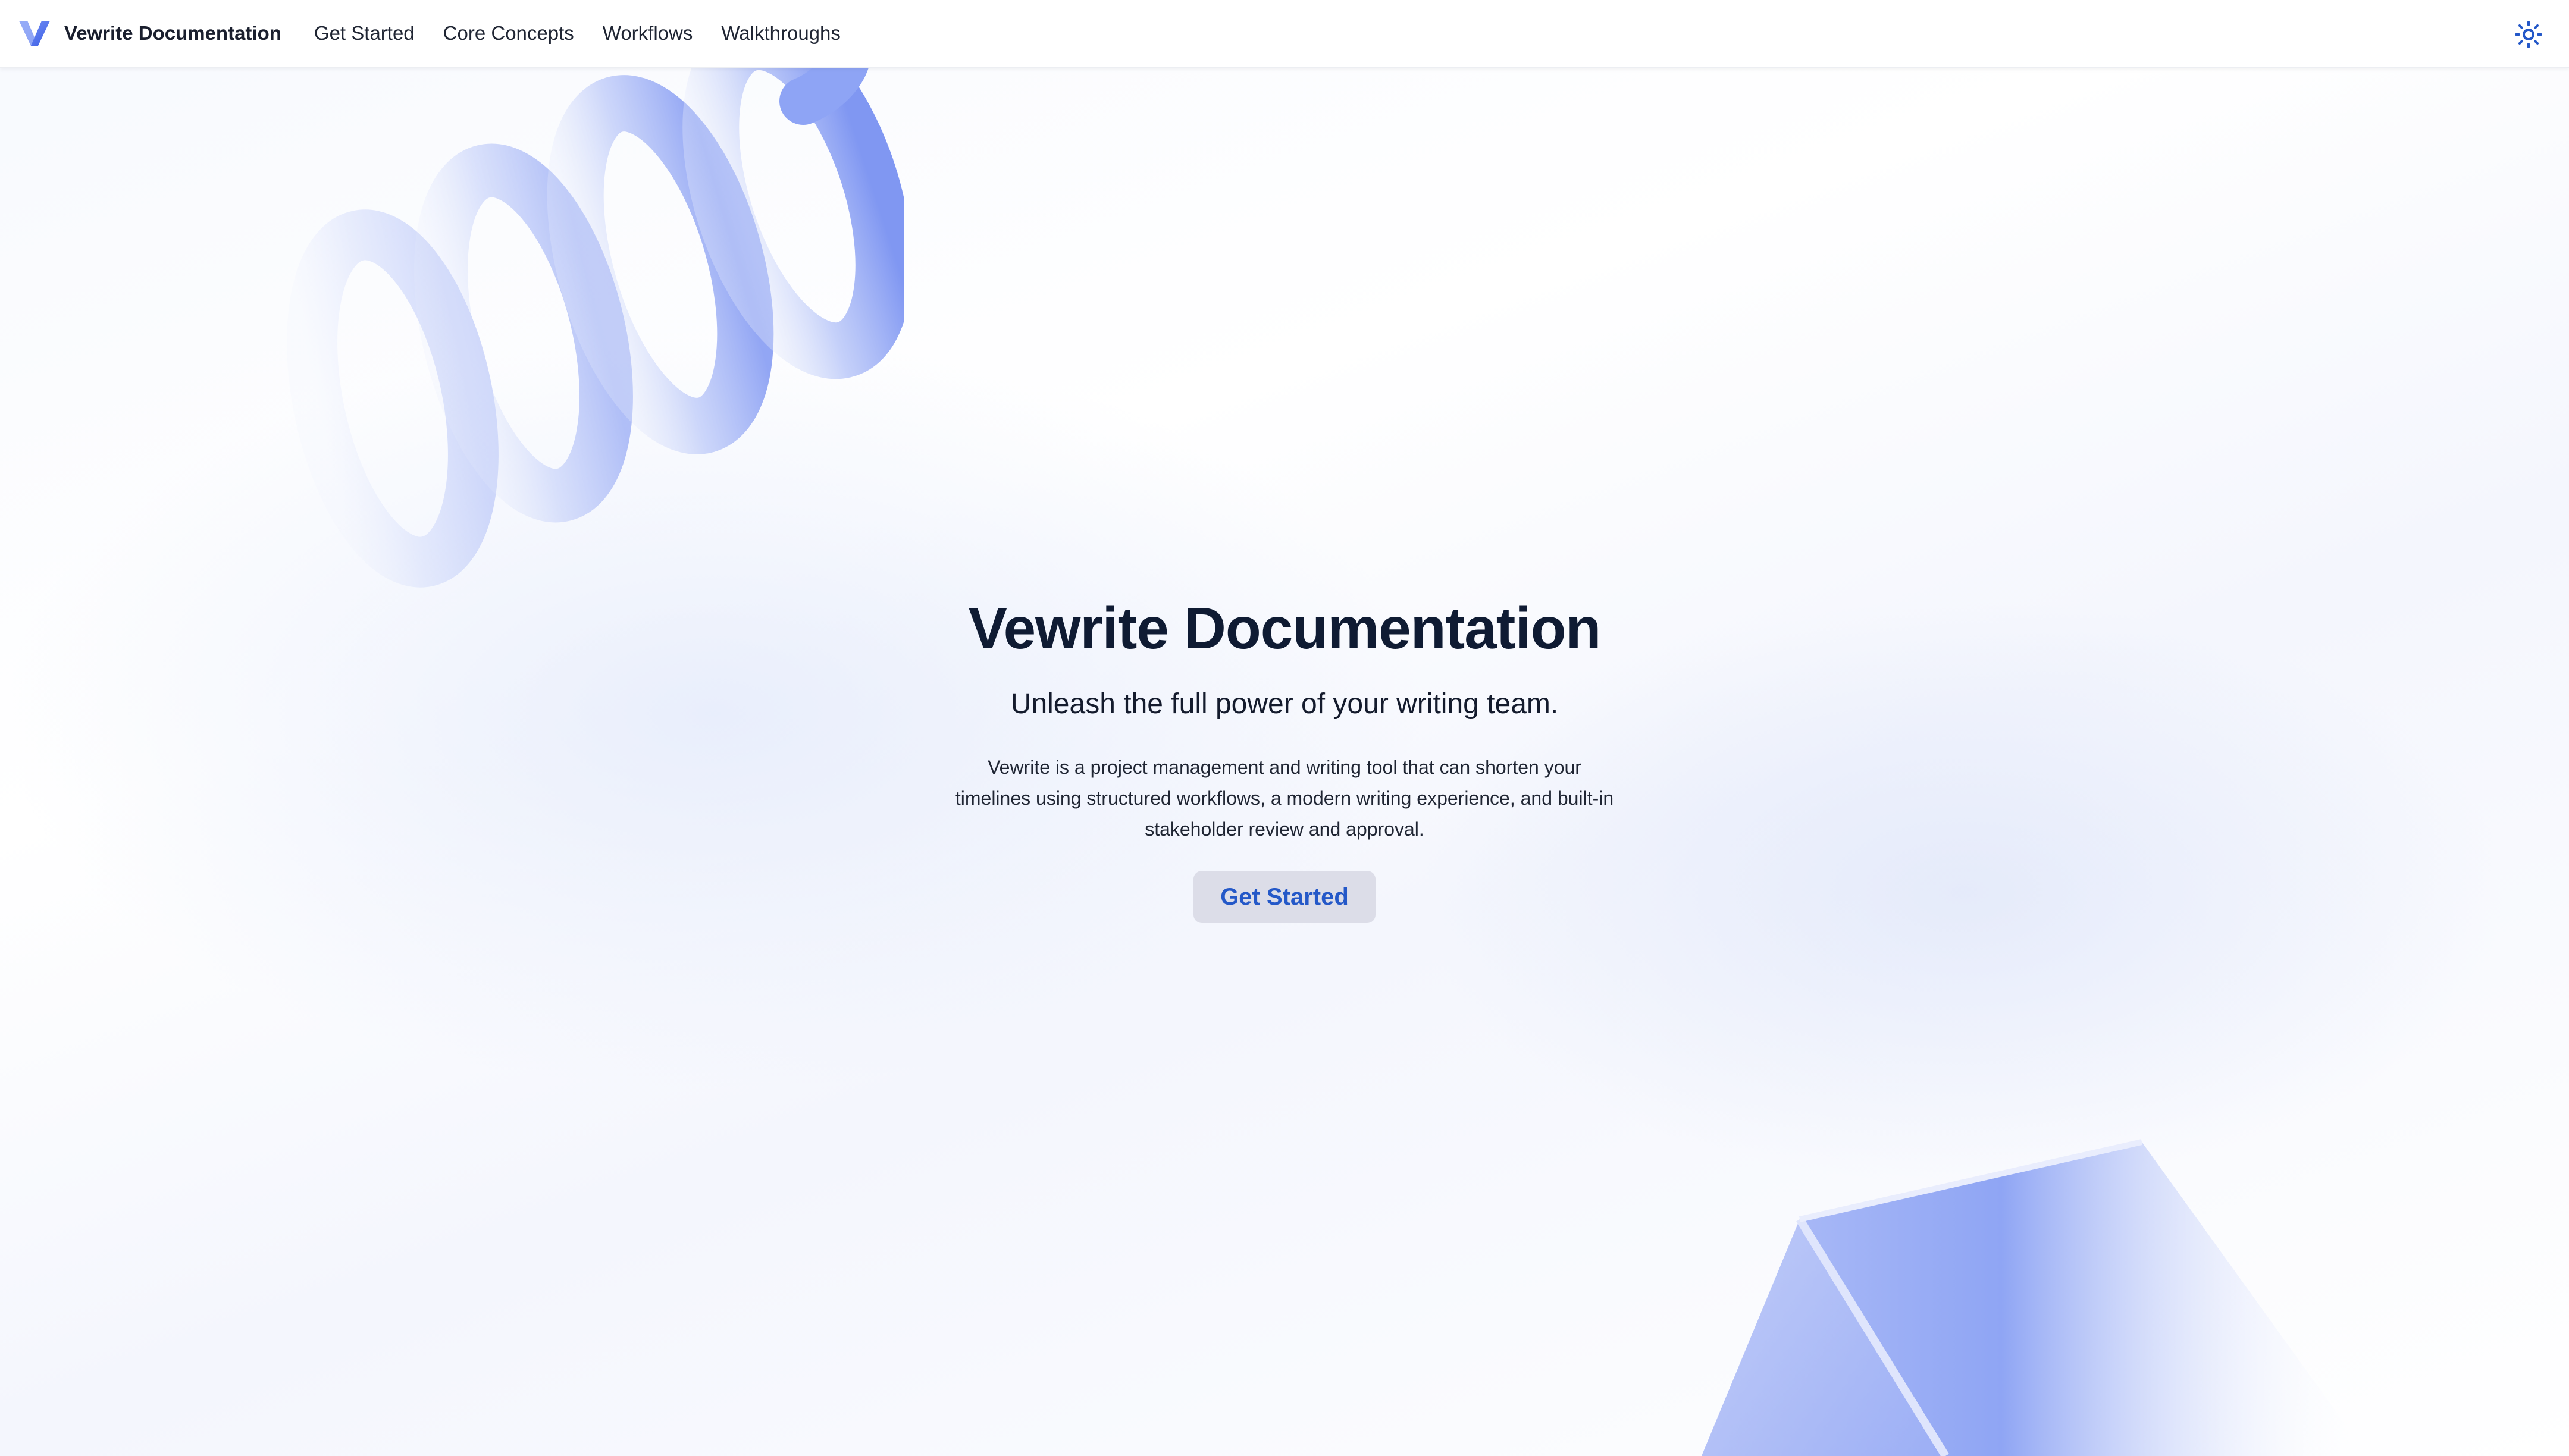 The width and height of the screenshot is (2569, 1456). I want to click on brand-title: Vewrite Documentation, so click(172, 33).